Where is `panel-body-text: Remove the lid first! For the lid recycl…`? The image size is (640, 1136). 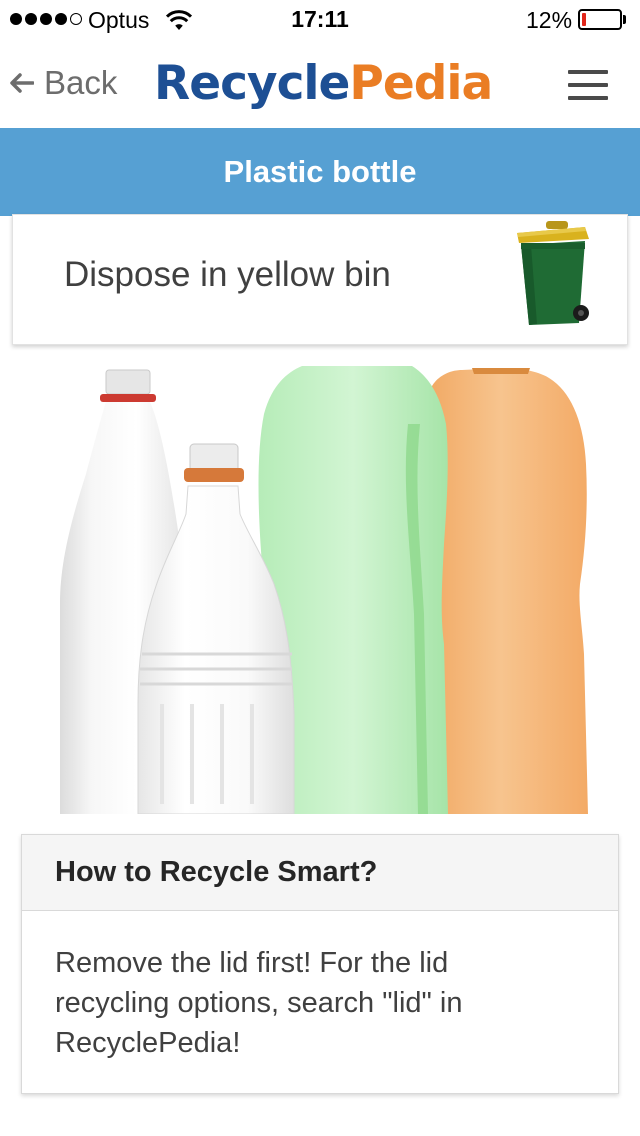 panel-body-text: Remove the lid first! For the lid recycl… is located at coordinates (259, 1003).